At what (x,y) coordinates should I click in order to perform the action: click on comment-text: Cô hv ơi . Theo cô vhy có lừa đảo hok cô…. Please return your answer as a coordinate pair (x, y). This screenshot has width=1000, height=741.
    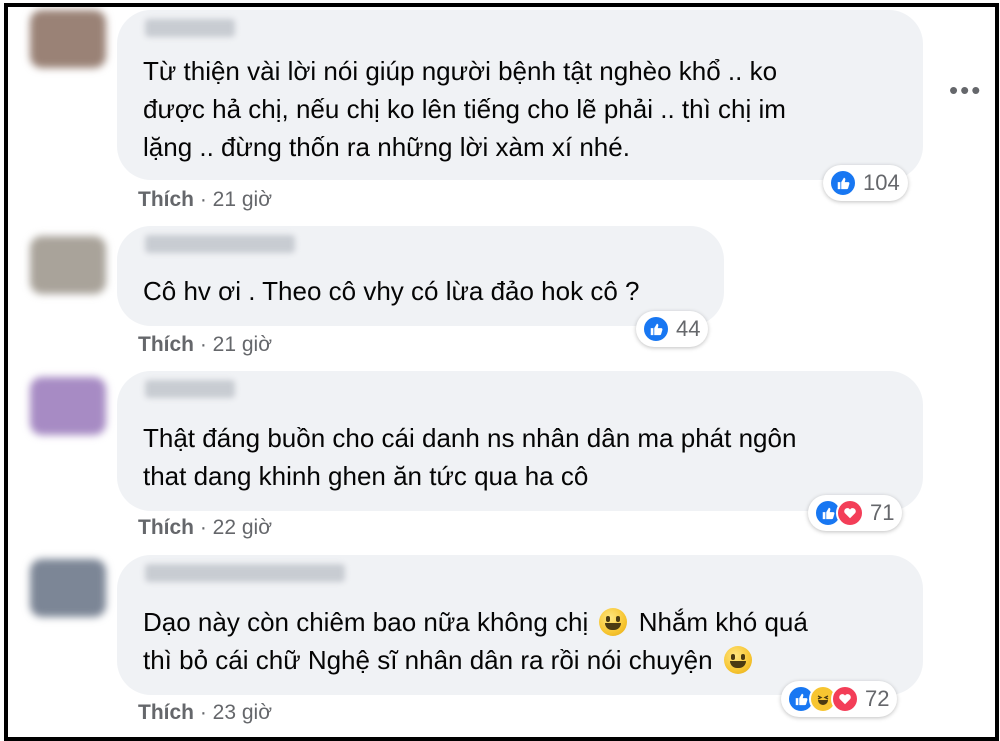
    Looking at the image, I should click on (421, 291).